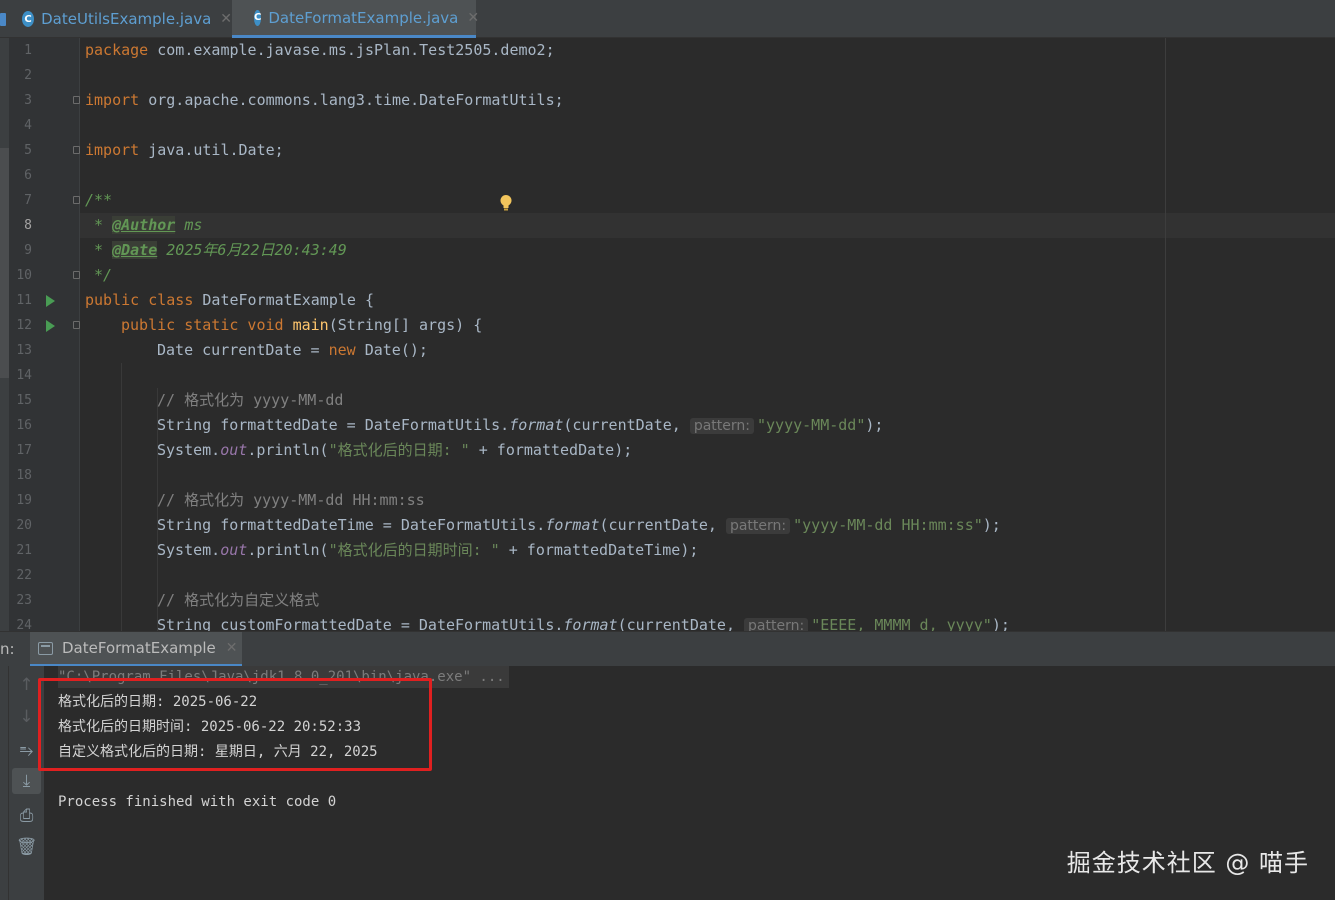 This screenshot has height=900, width=1335. What do you see at coordinates (24, 624) in the screenshot?
I see `line-number: 24` at bounding box center [24, 624].